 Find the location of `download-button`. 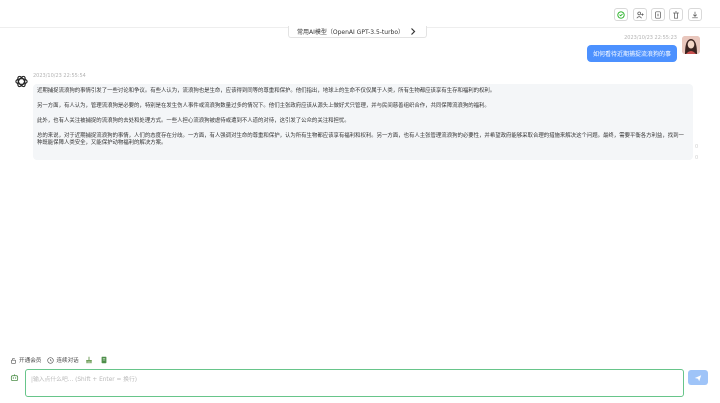

download-button is located at coordinates (695, 14).